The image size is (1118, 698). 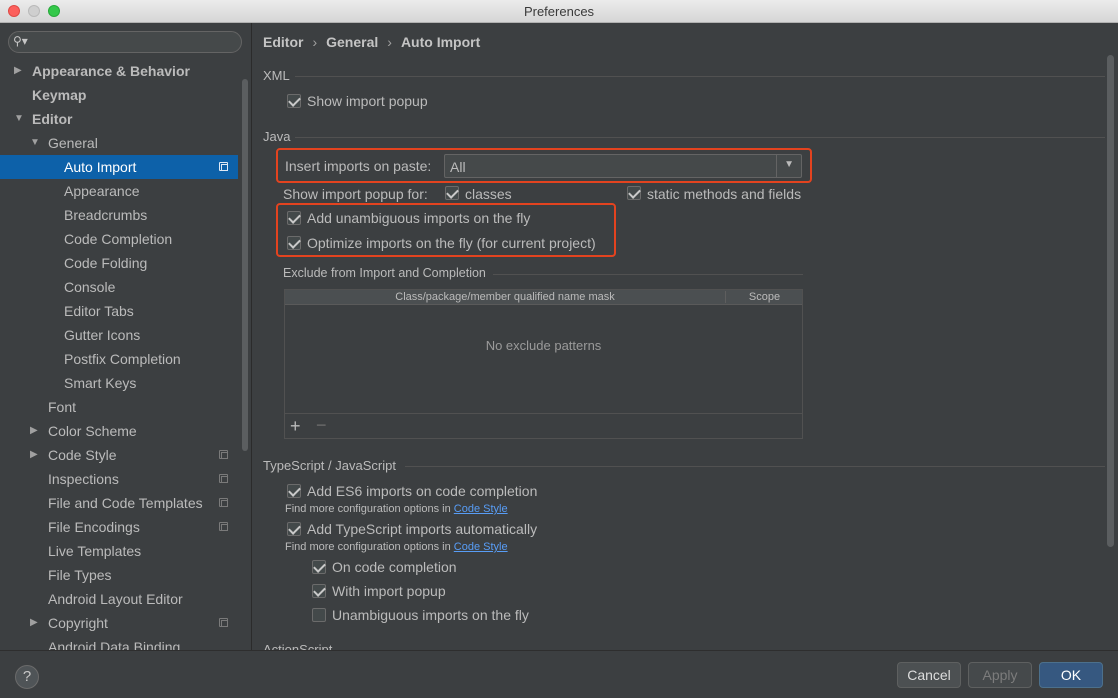 What do you see at coordinates (452, 193) in the screenshot?
I see `classes-checkbox` at bounding box center [452, 193].